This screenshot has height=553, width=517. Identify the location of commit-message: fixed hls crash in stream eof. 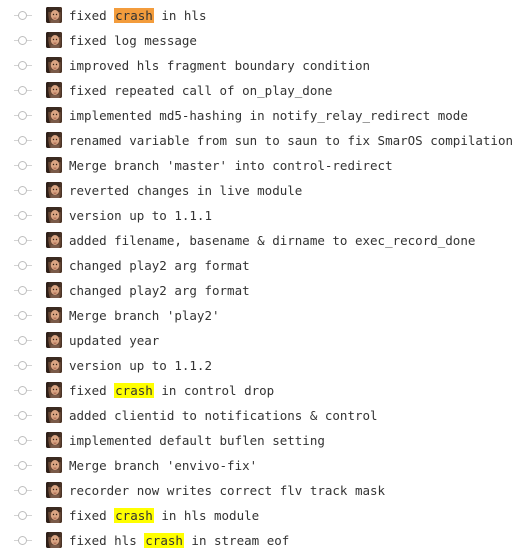
(179, 540).